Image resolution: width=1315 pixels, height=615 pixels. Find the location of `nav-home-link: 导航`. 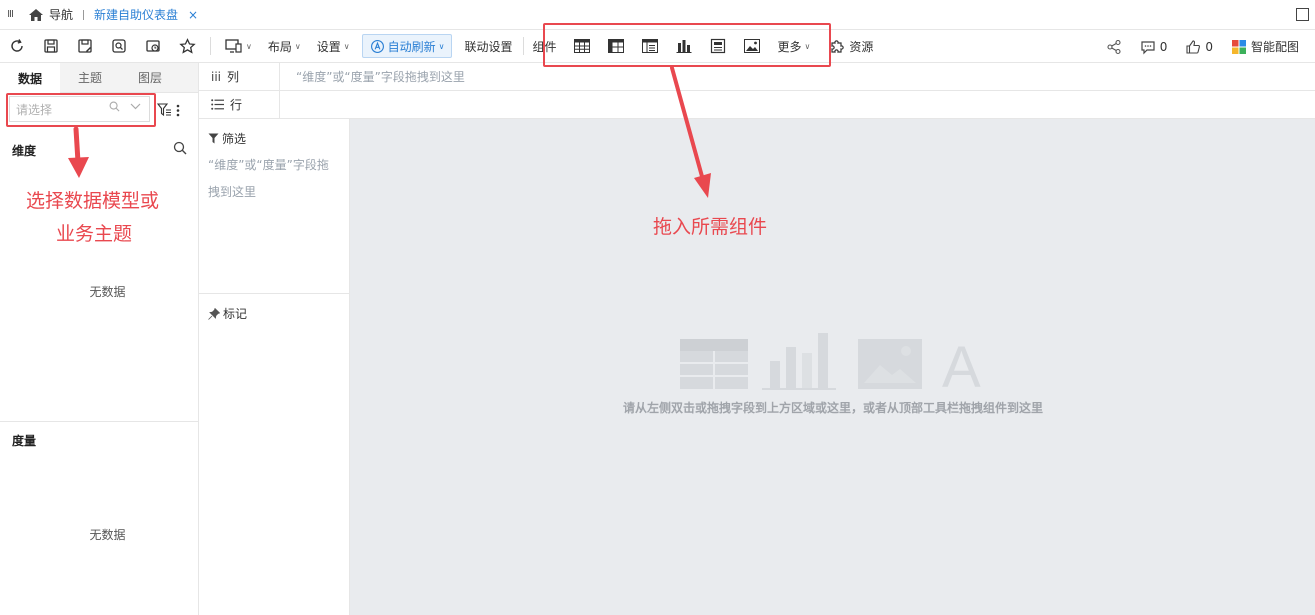

nav-home-link: 导航 is located at coordinates (50, 14).